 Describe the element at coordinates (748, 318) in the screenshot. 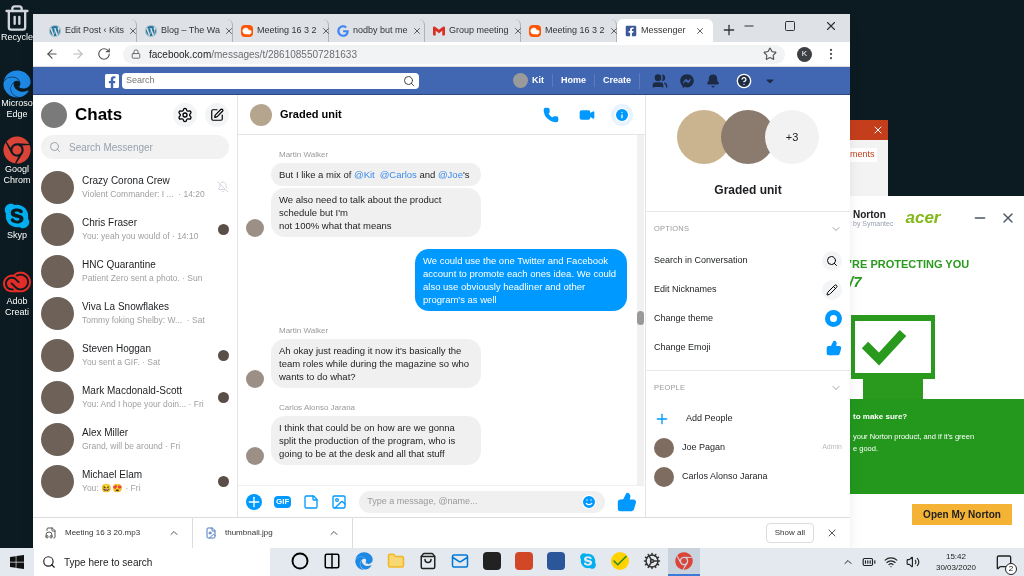

I see `option-row: Change theme` at that location.